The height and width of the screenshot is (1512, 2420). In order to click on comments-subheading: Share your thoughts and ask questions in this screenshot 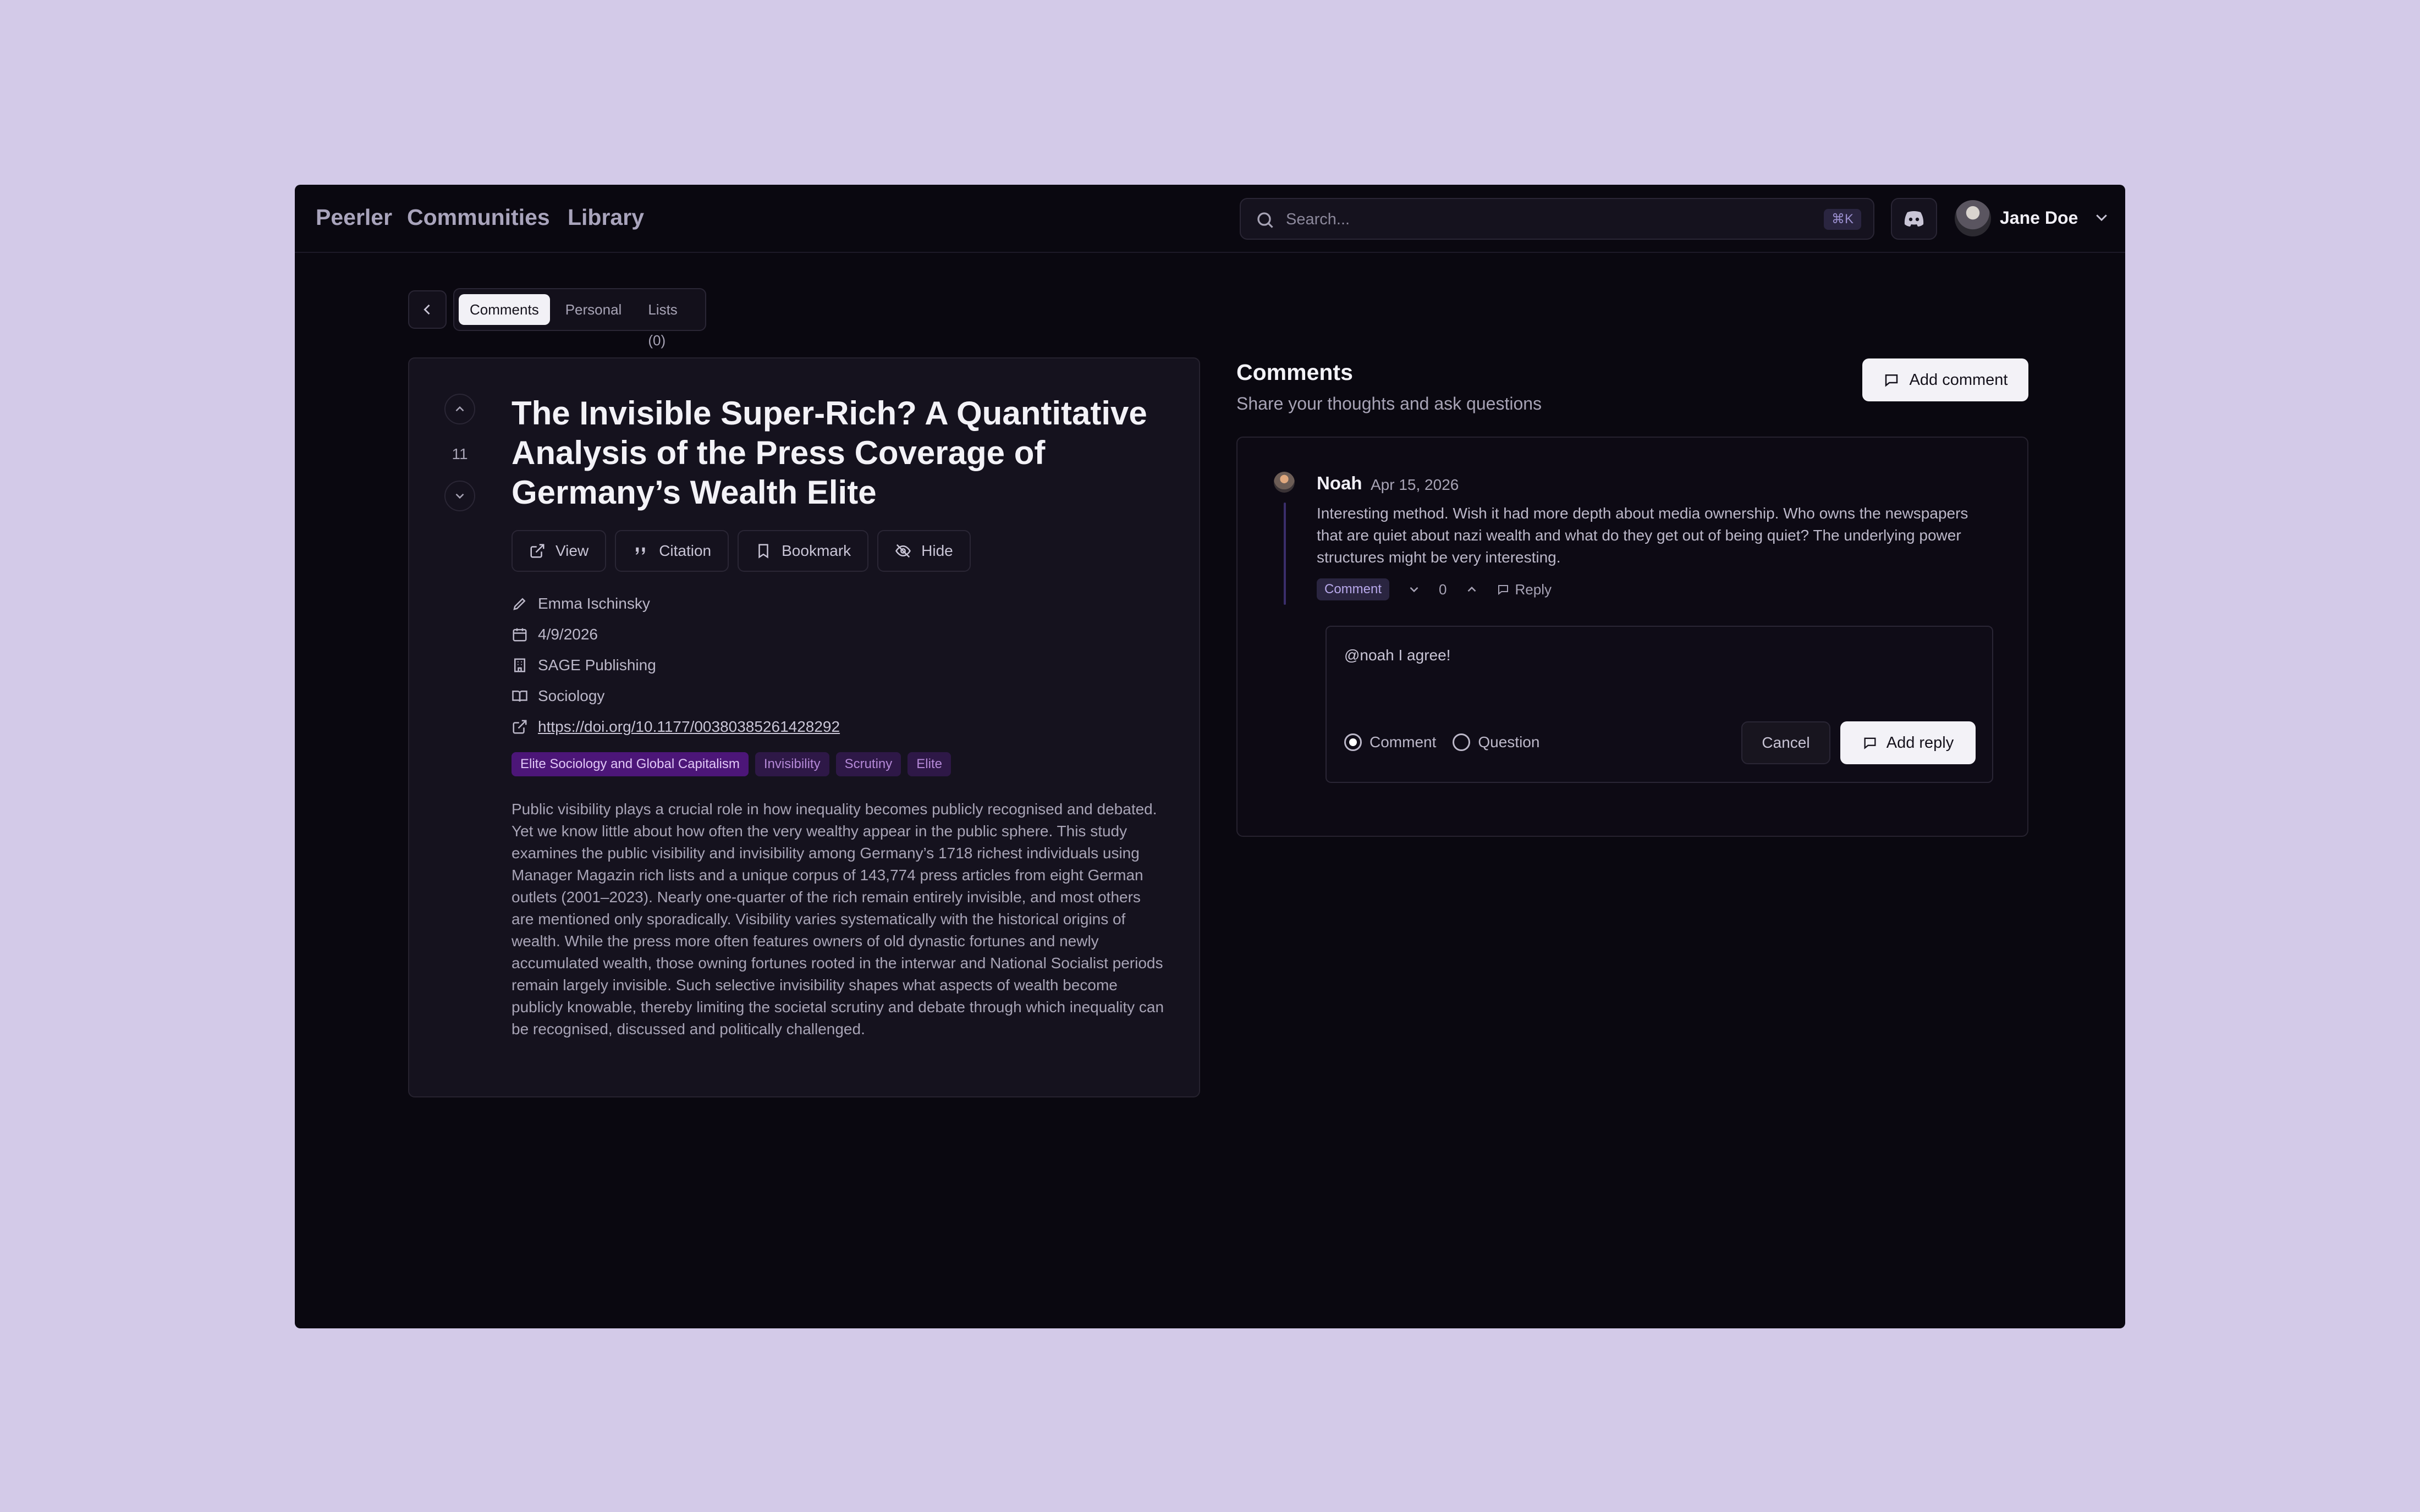, I will do `click(1389, 404)`.